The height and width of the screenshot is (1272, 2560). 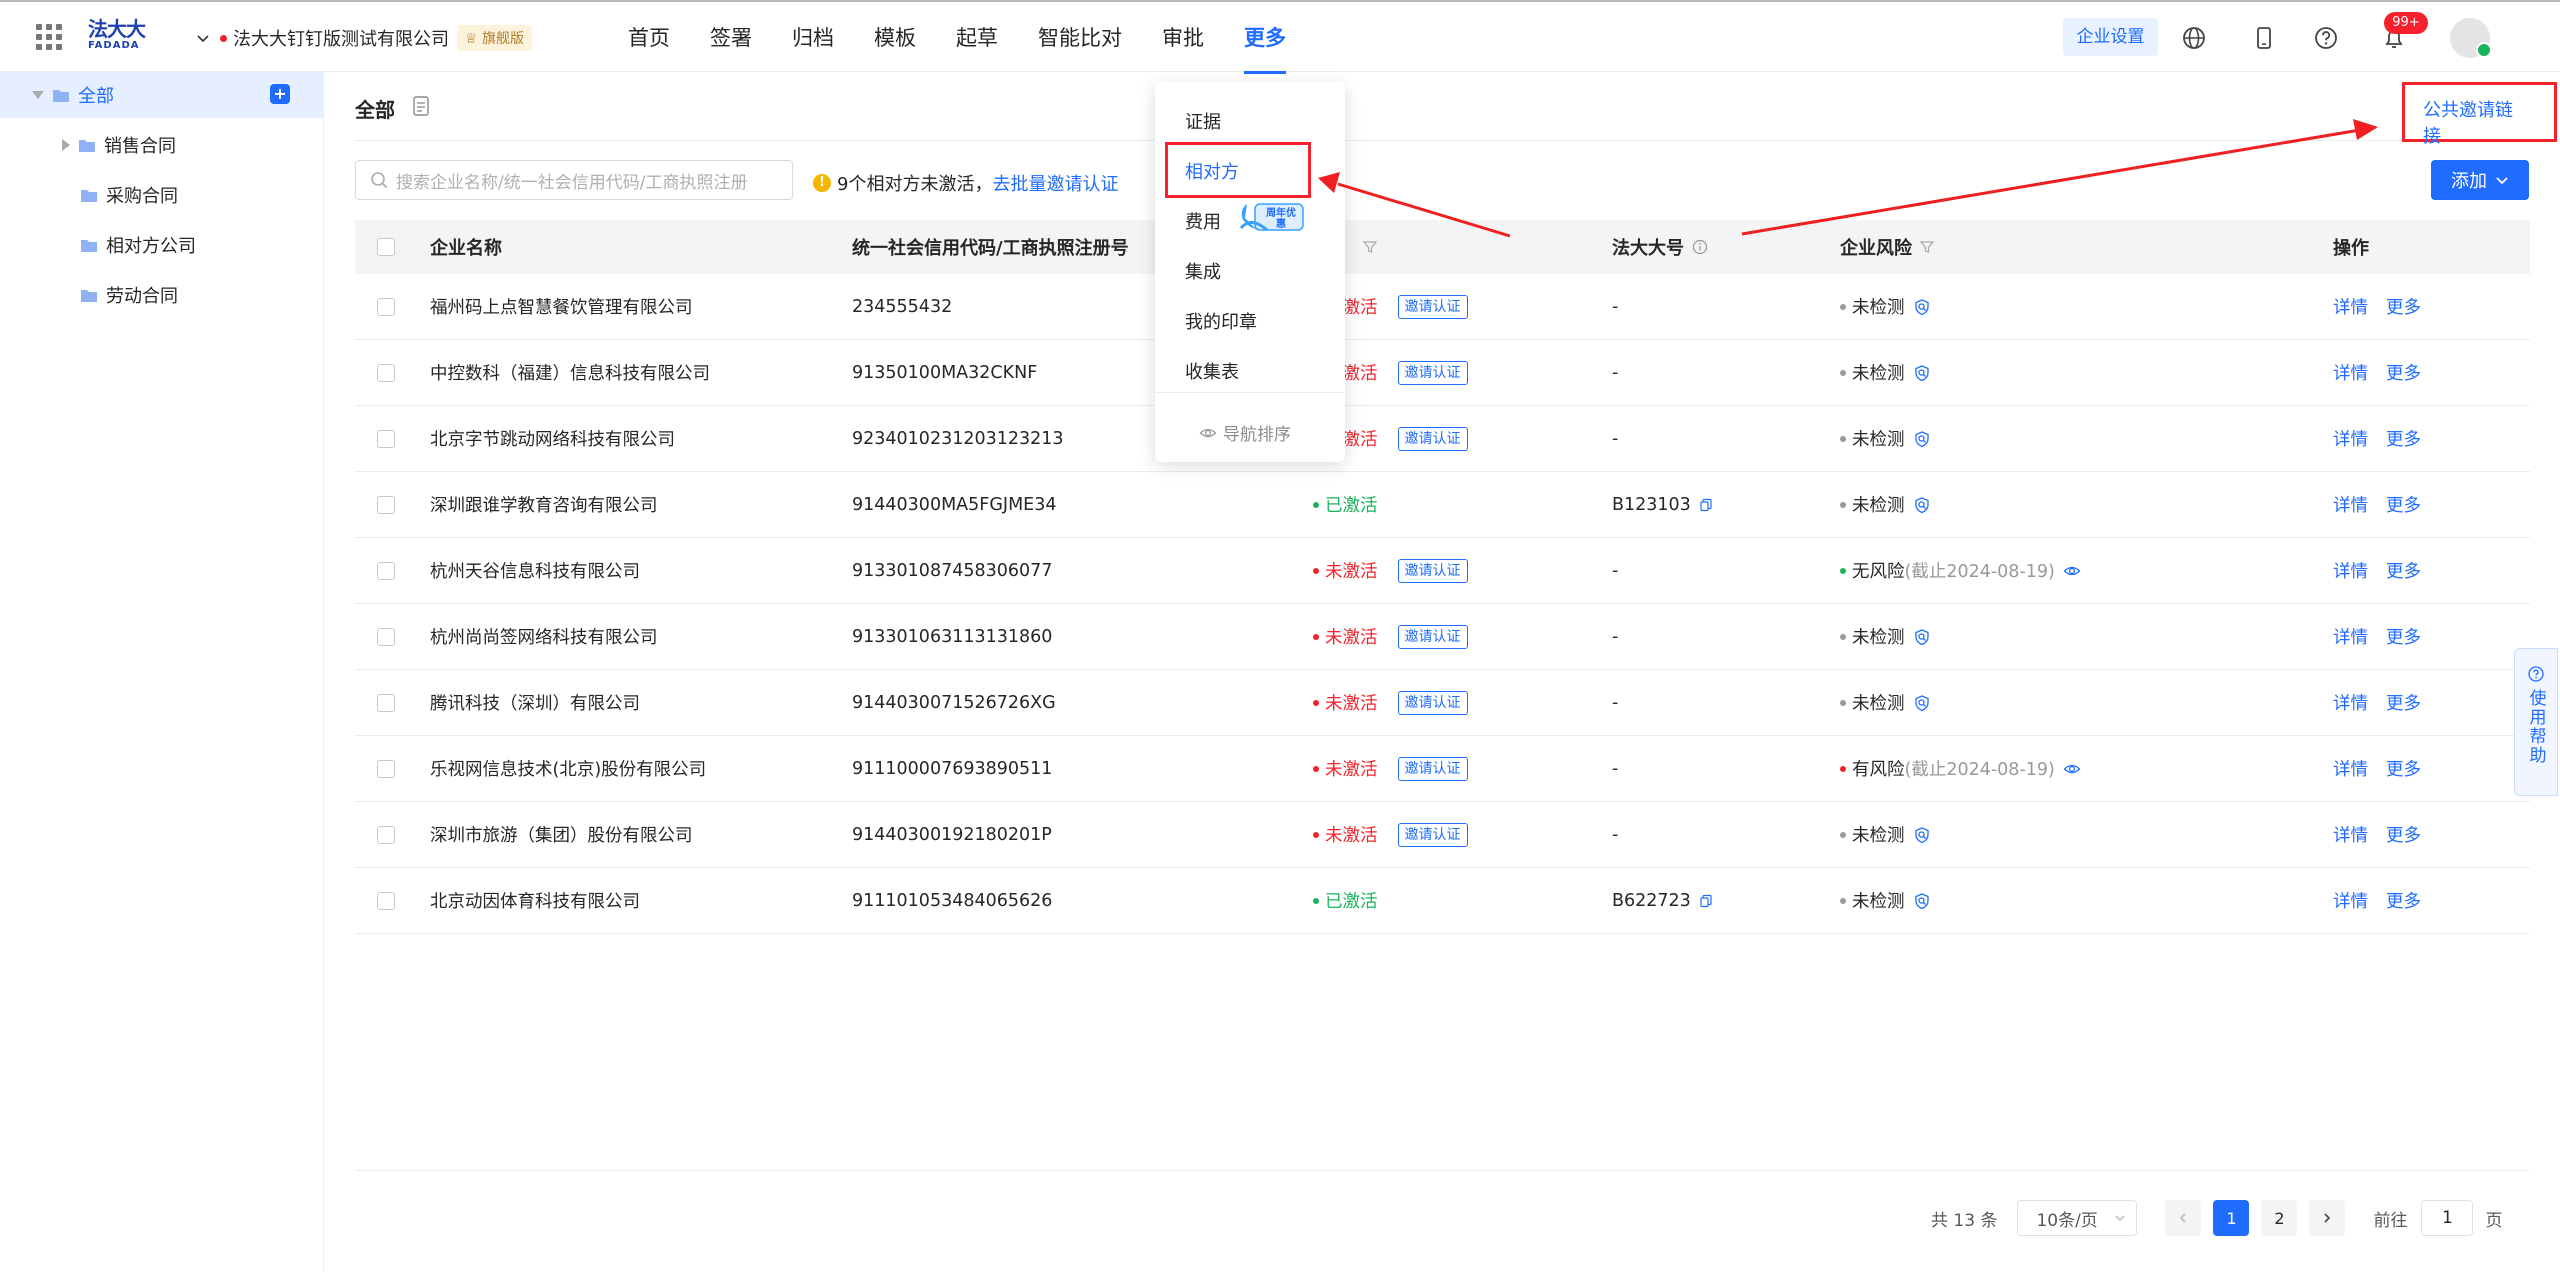 I want to click on tree-item-counterparty: 相对方公司, so click(x=138, y=245).